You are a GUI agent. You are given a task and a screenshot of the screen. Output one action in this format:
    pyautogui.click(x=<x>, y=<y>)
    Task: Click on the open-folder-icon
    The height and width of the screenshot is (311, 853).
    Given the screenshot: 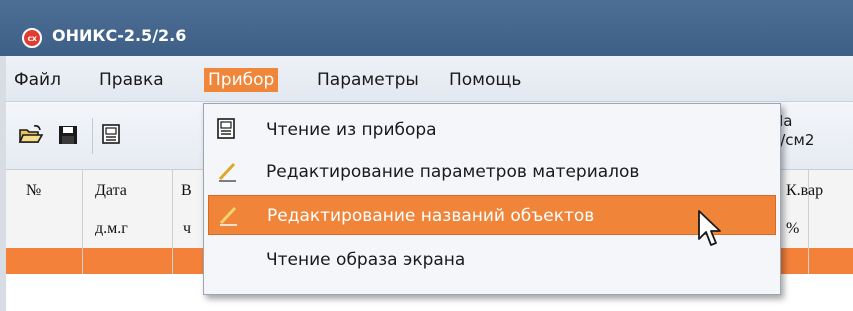 What is the action you would take?
    pyautogui.click(x=31, y=135)
    